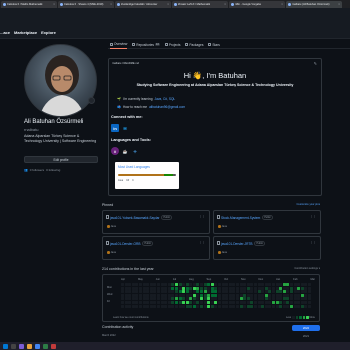 This screenshot has width=350, height=350. What do you see at coordinates (267, 222) in the screenshot?
I see `pinned-repo-card: Stock-Management-System Public ⋮⋮ Java` at bounding box center [267, 222].